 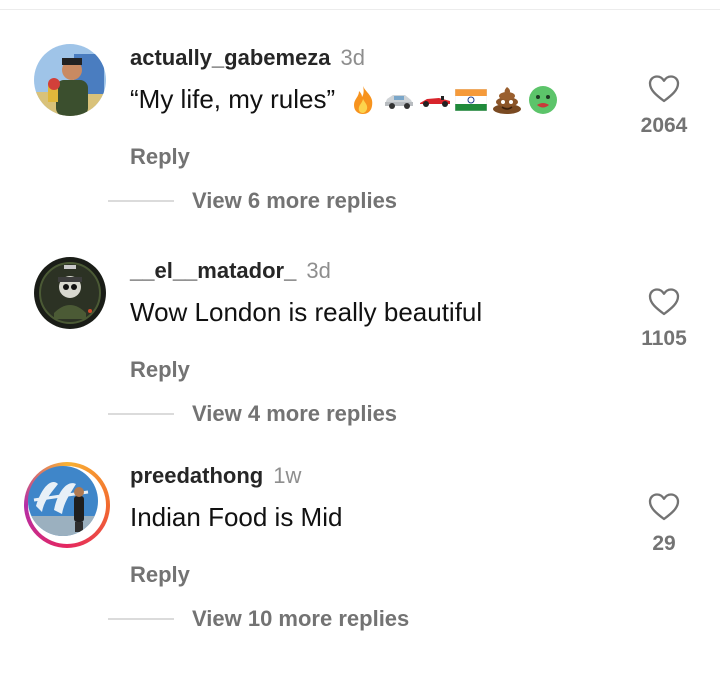 I want to click on comment-body: Wow London is really beautiful, so click(x=306, y=312).